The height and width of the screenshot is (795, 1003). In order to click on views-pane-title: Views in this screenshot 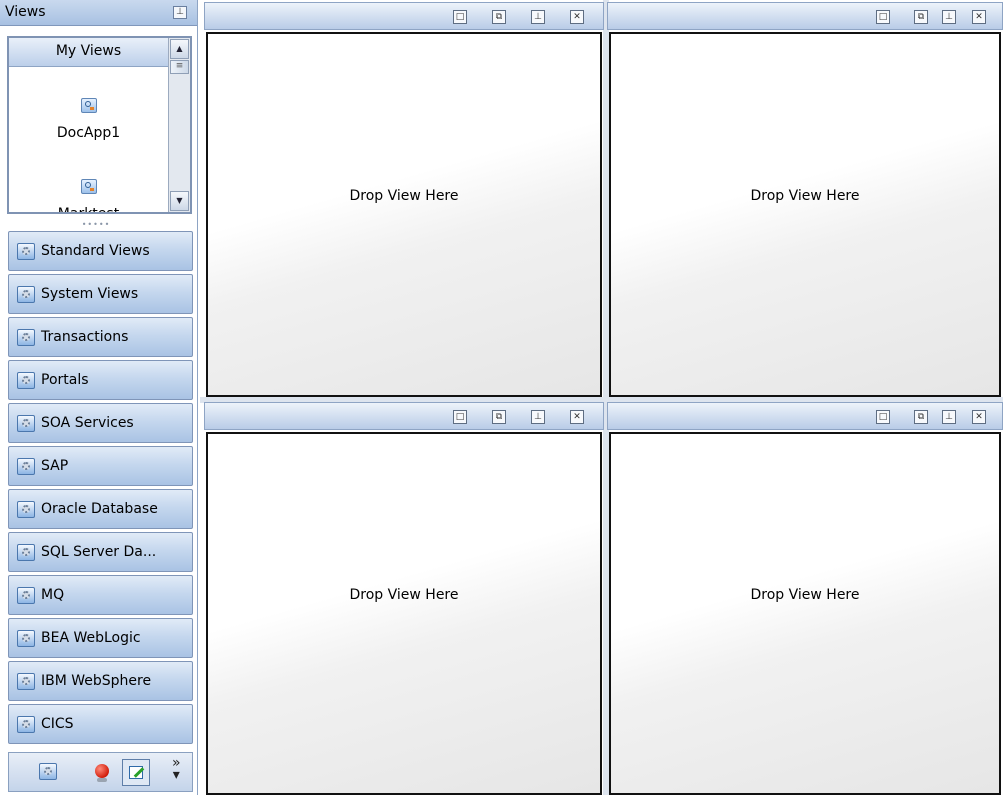, I will do `click(25, 12)`.